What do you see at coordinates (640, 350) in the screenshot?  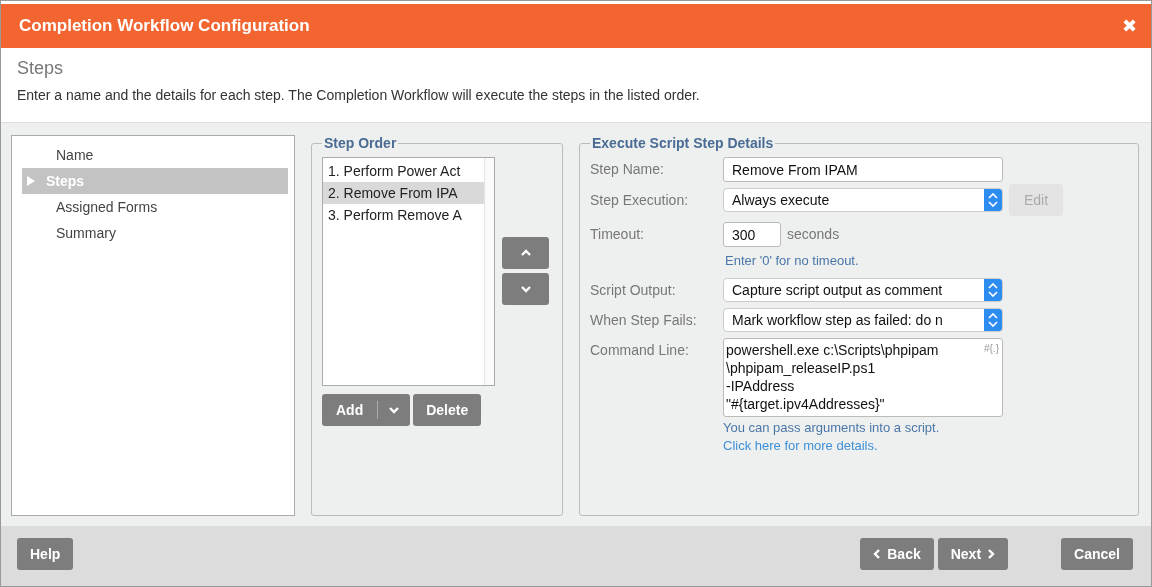 I see `field-label: Command Line:` at bounding box center [640, 350].